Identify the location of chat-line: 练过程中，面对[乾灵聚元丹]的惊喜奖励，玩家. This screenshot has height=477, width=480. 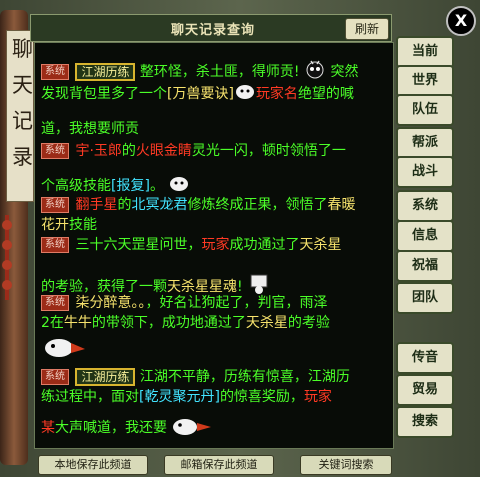
(214, 397).